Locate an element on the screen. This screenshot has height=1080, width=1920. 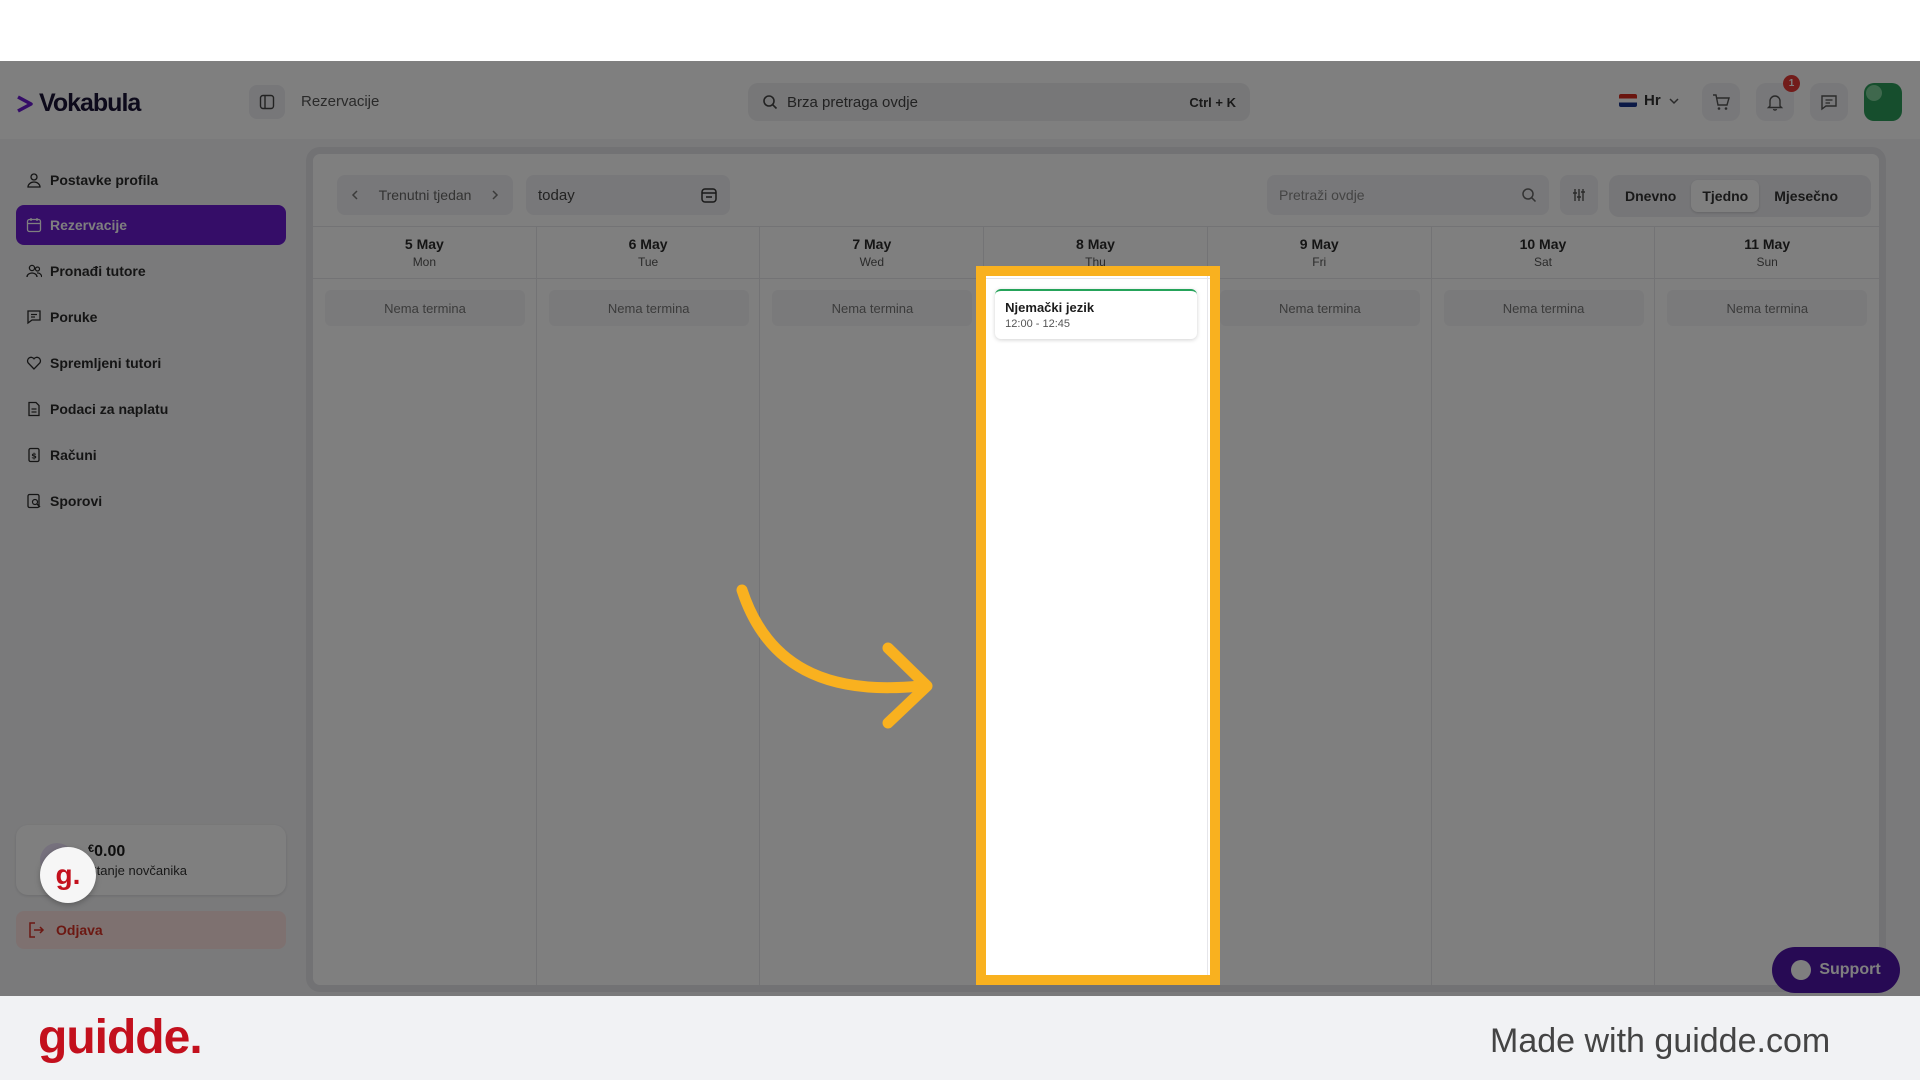
croatia-flag-icon is located at coordinates (1628, 100).